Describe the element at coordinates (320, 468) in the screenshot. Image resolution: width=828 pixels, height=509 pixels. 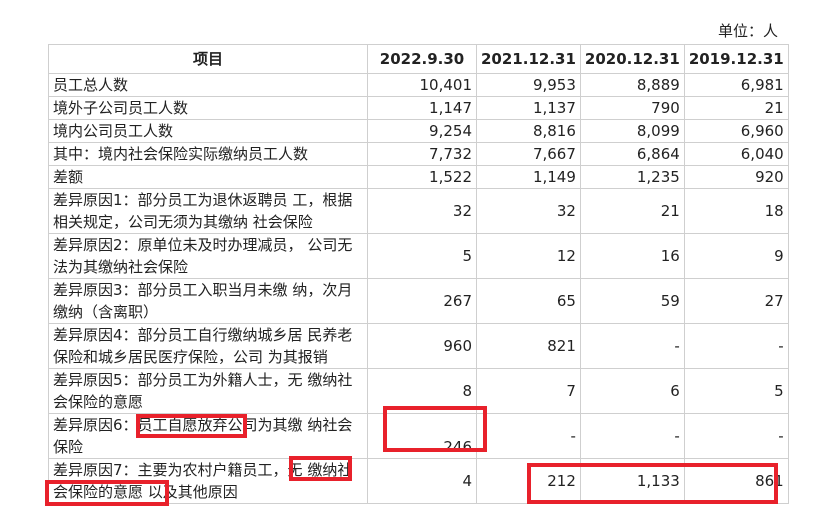
I see `highlight-box-no-pay` at that location.